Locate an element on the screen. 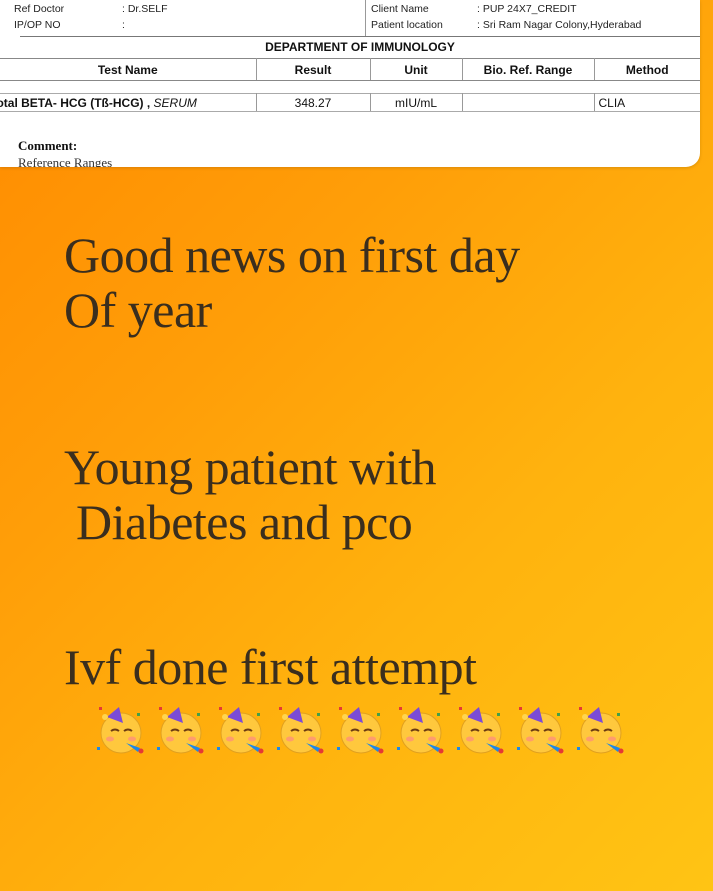 The image size is (713, 891). col-ref-range: Bio. Ref. Range is located at coordinates (528, 69).